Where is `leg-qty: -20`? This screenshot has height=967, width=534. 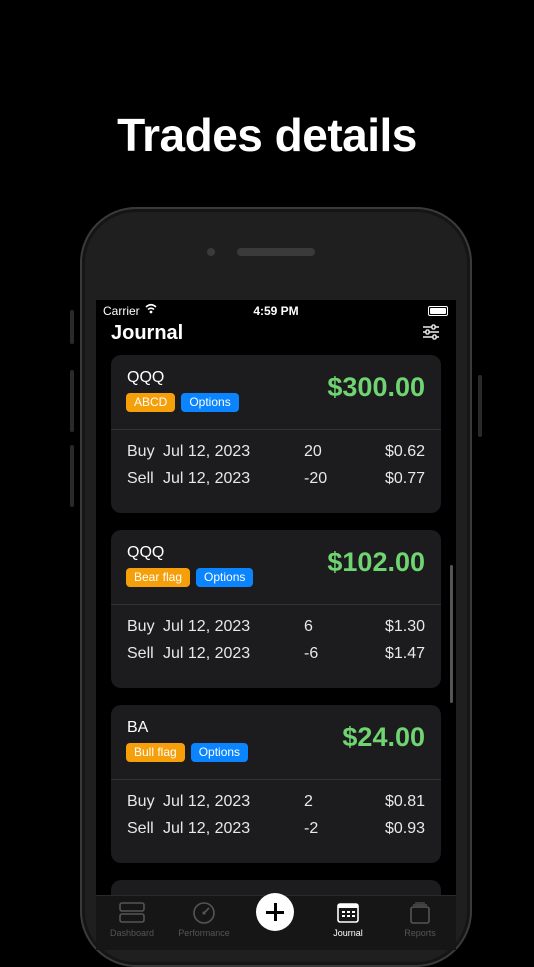
leg-qty: -20 is located at coordinates (316, 478).